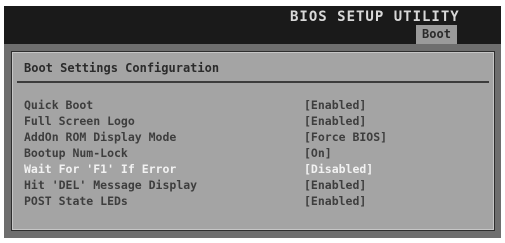  Describe the element at coordinates (59, 105) in the screenshot. I see `setting-label: Quick Boot` at that location.